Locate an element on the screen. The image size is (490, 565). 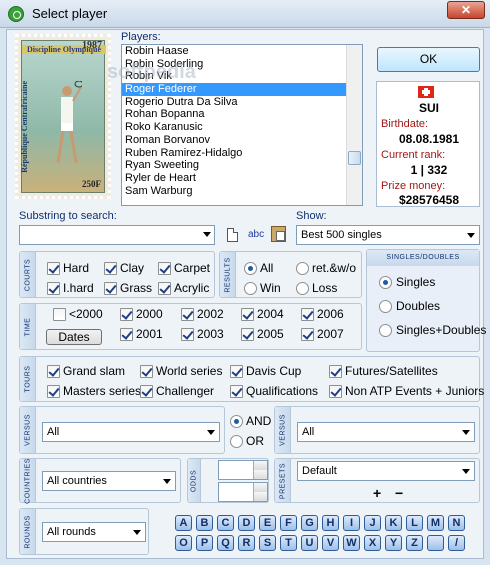
player-list-item: Ruben Ramirez-Hidalgo is located at coordinates (242, 153).